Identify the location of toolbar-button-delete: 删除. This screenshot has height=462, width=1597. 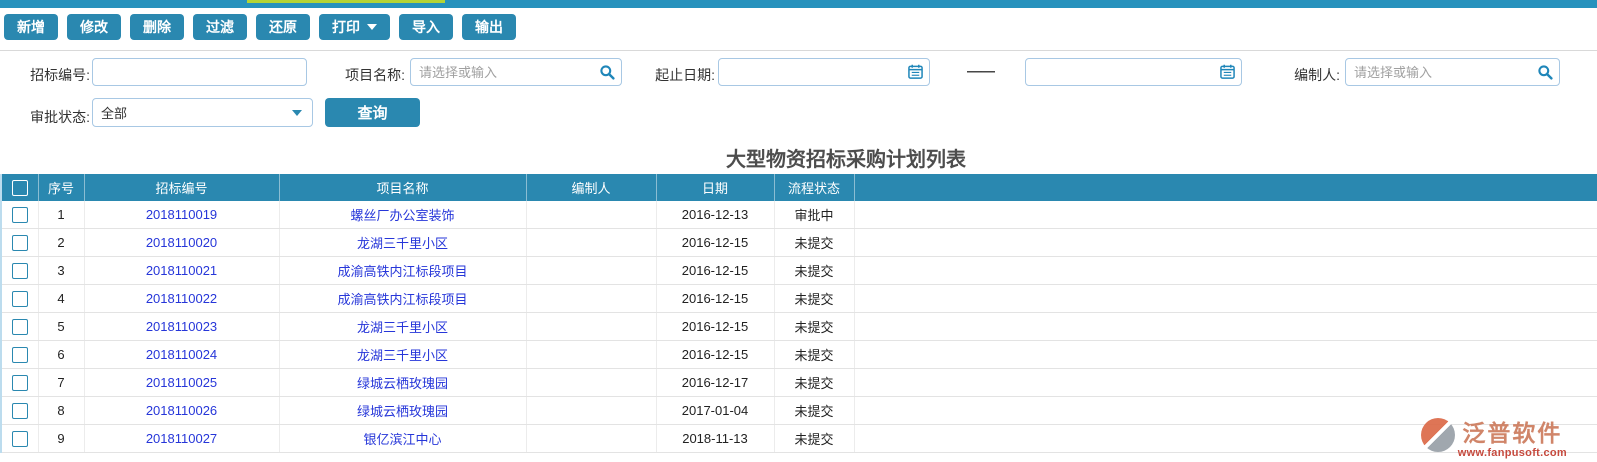
(157, 27).